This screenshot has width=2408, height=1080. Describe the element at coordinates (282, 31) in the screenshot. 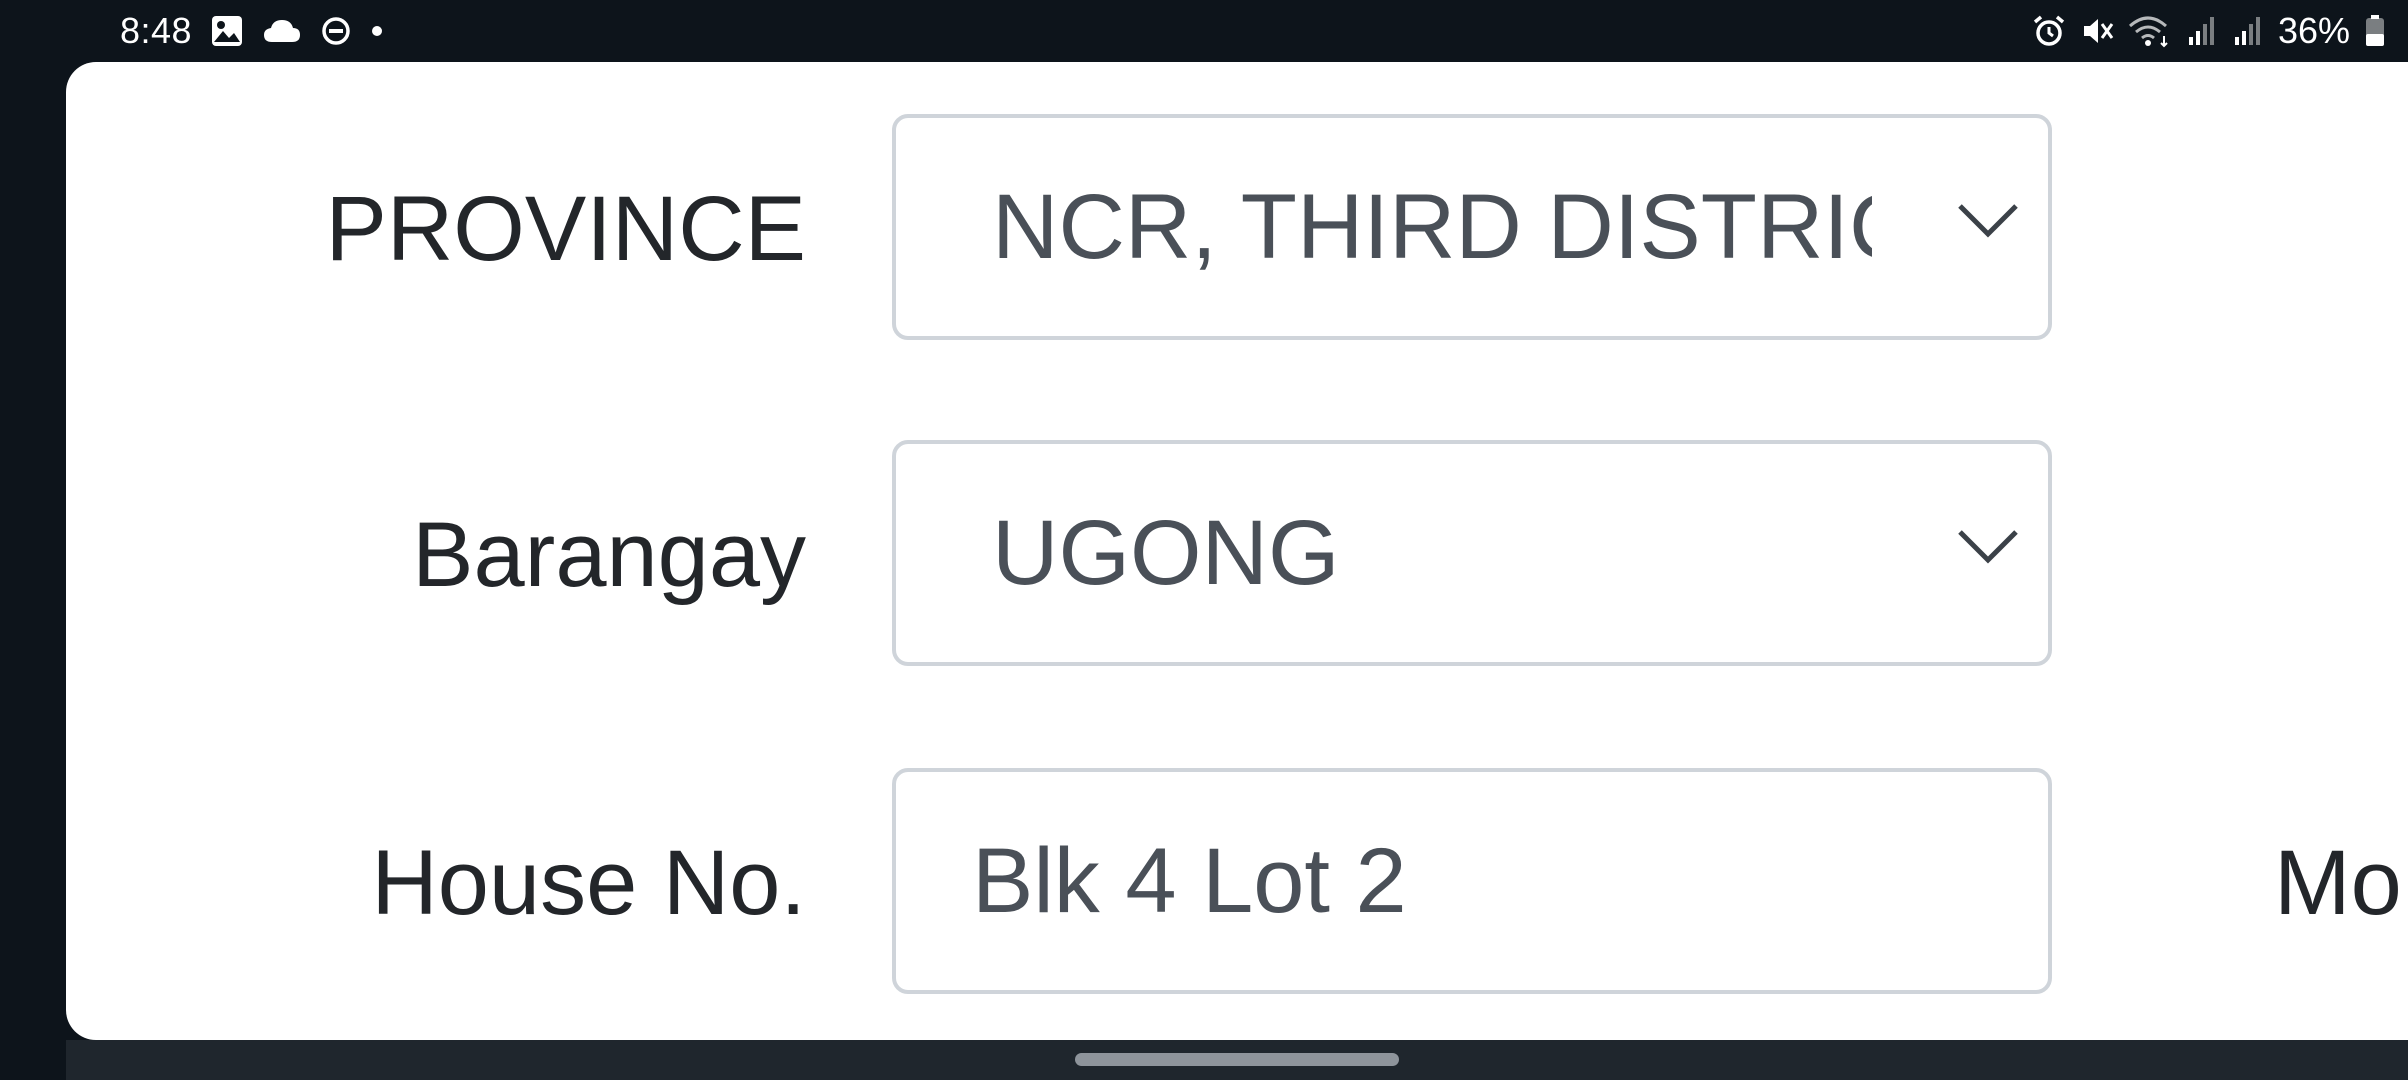

I see `cloud-icon` at that location.